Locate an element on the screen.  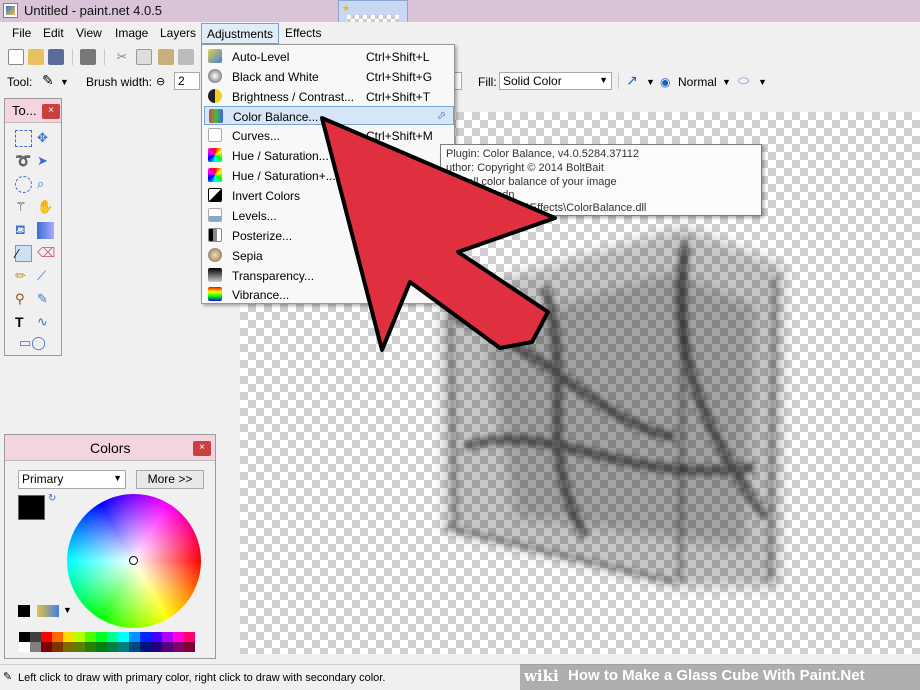
menu-view: View is located at coordinates (89, 33).